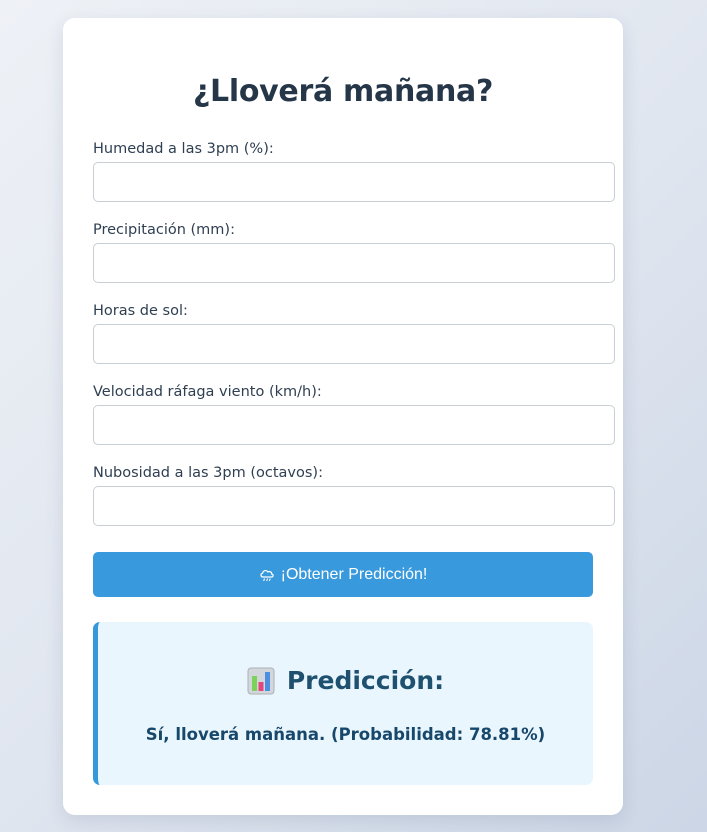 The width and height of the screenshot is (707, 832). What do you see at coordinates (140, 311) in the screenshot?
I see `sunshine-label: Horas de sol:` at bounding box center [140, 311].